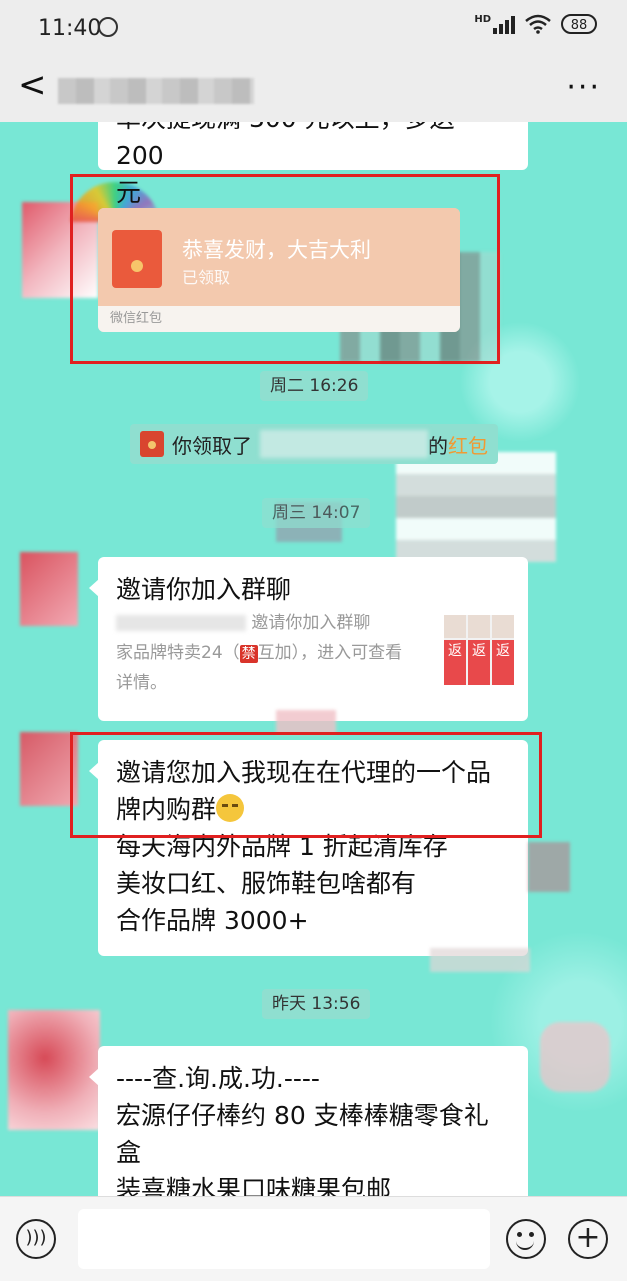 This screenshot has height=1281, width=627. What do you see at coordinates (218, 1078) in the screenshot?
I see `message-line: ----查.询.成.功.----` at bounding box center [218, 1078].